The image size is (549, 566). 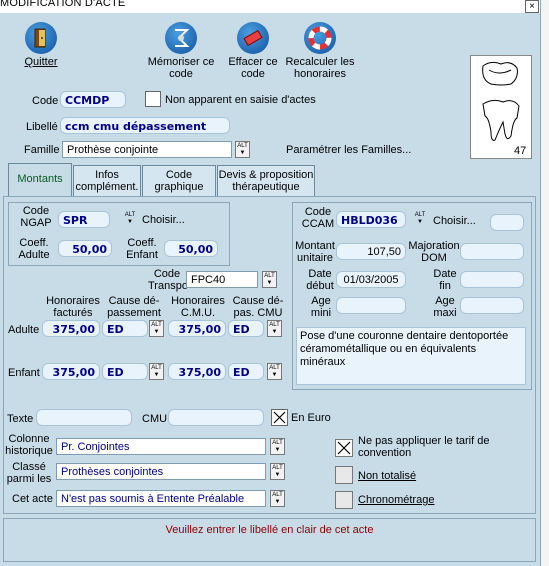 I want to click on tab-devis: Devis & proposition thérapeutique, so click(x=266, y=181).